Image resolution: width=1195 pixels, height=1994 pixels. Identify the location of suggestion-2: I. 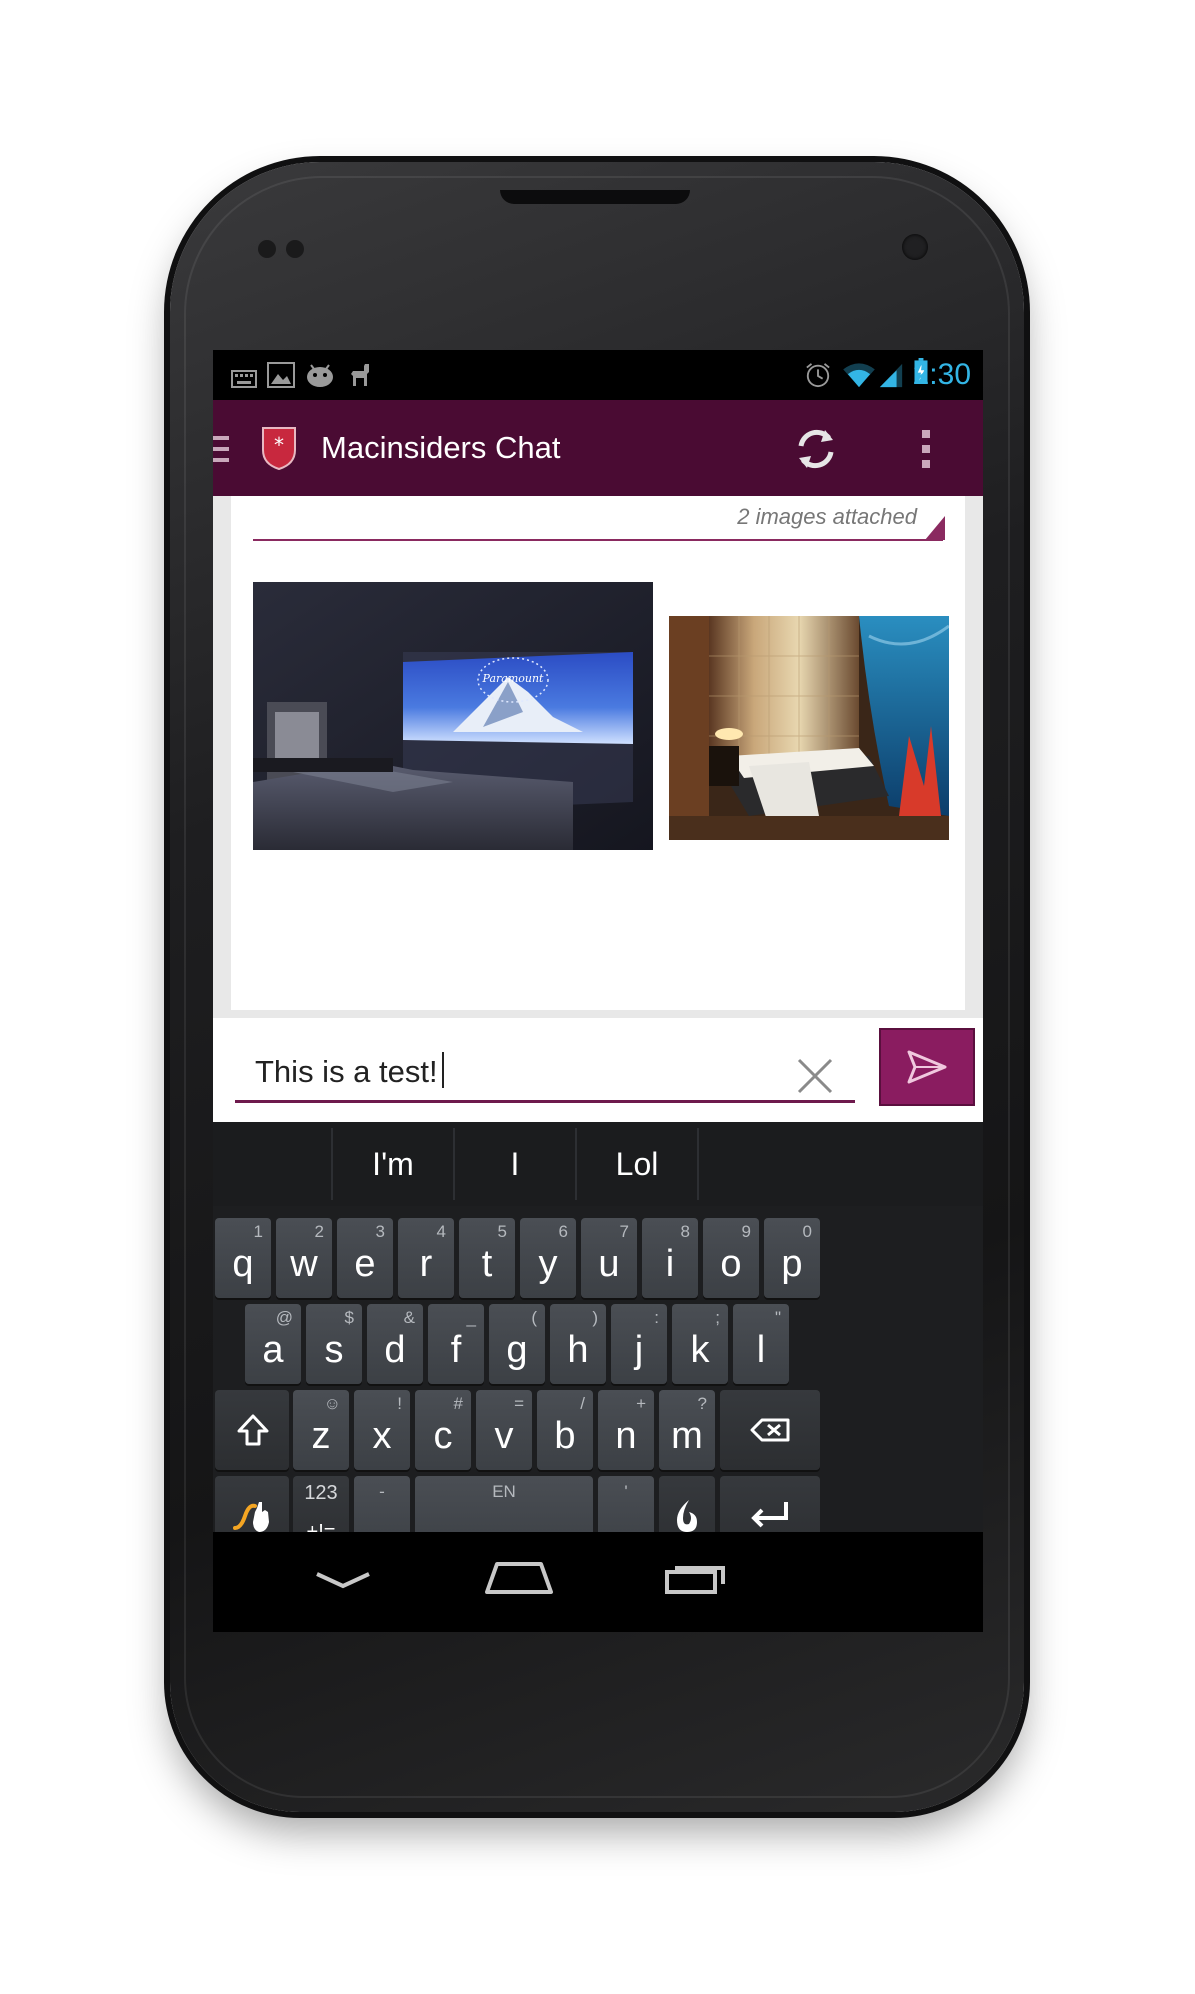
(515, 1164).